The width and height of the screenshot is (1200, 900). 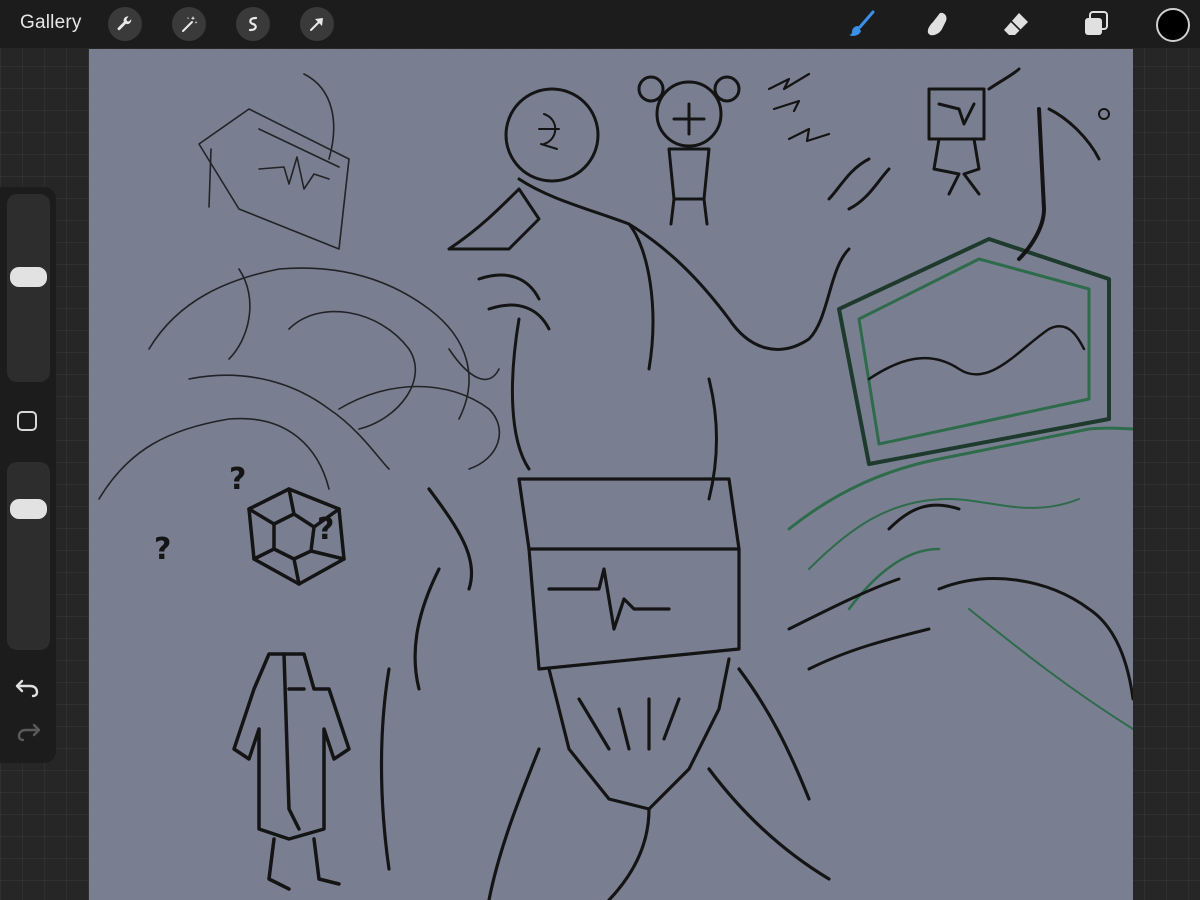 I want to click on smudge-icon, so click(x=937, y=24).